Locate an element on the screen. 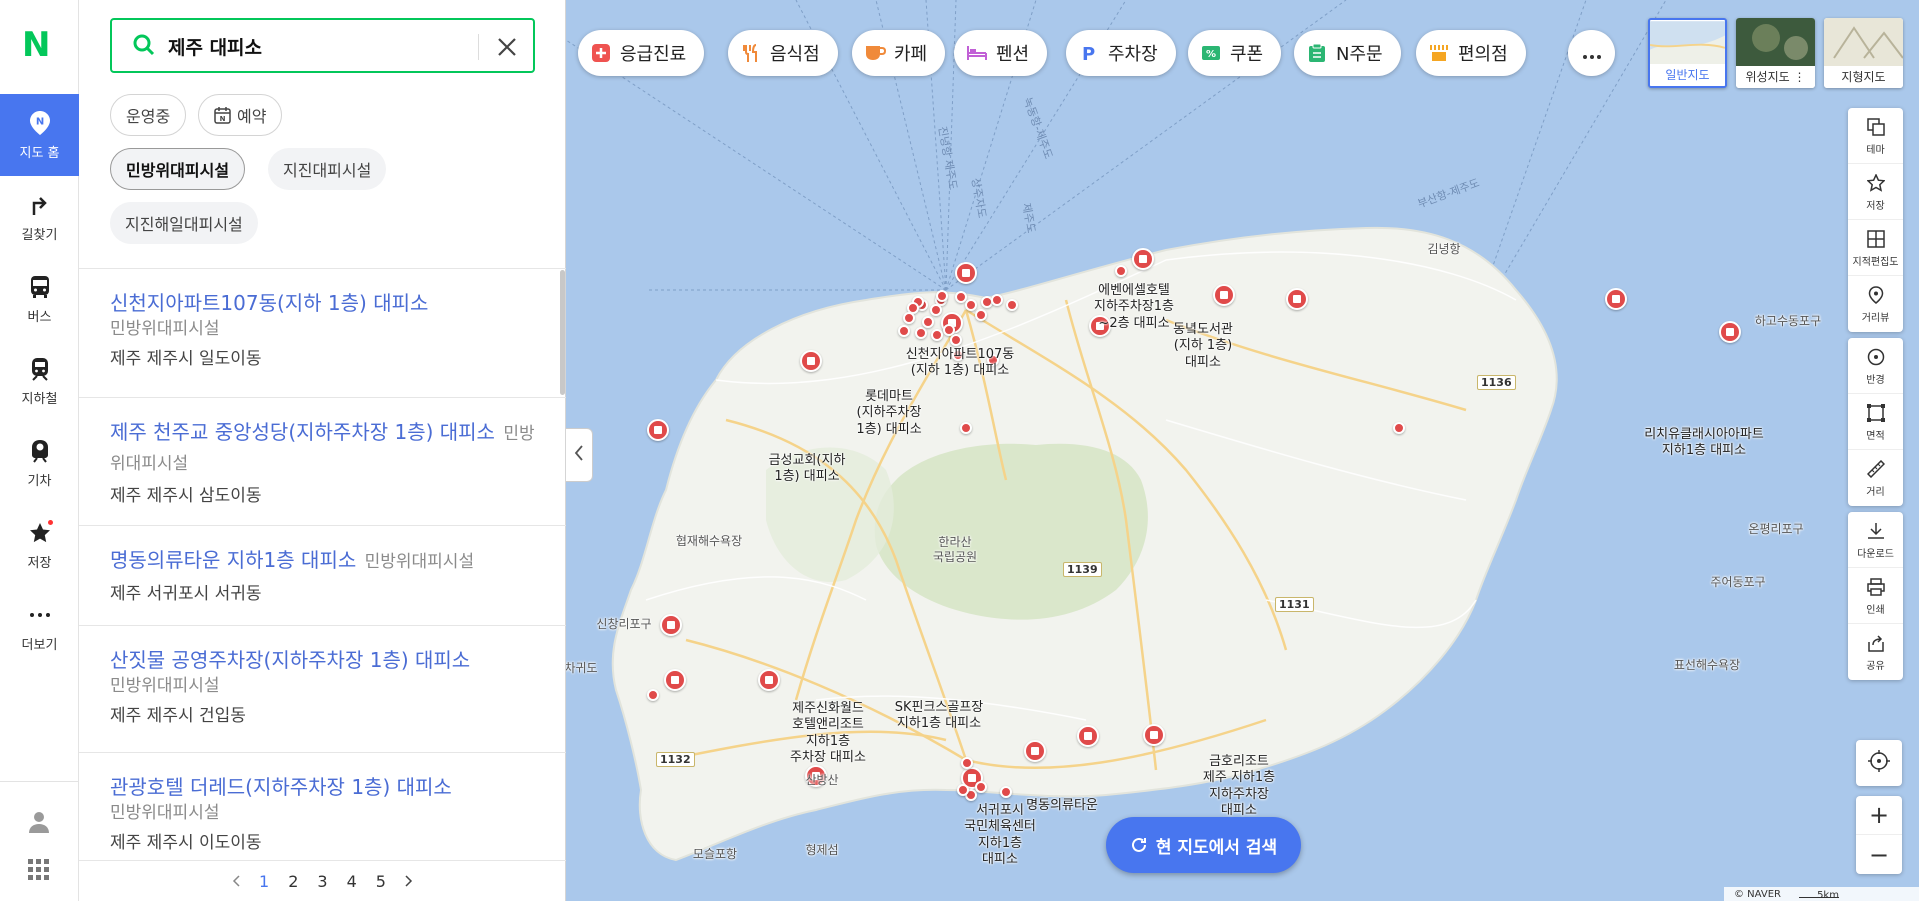  filter-reserve-chip: N 예약 is located at coordinates (240, 115).